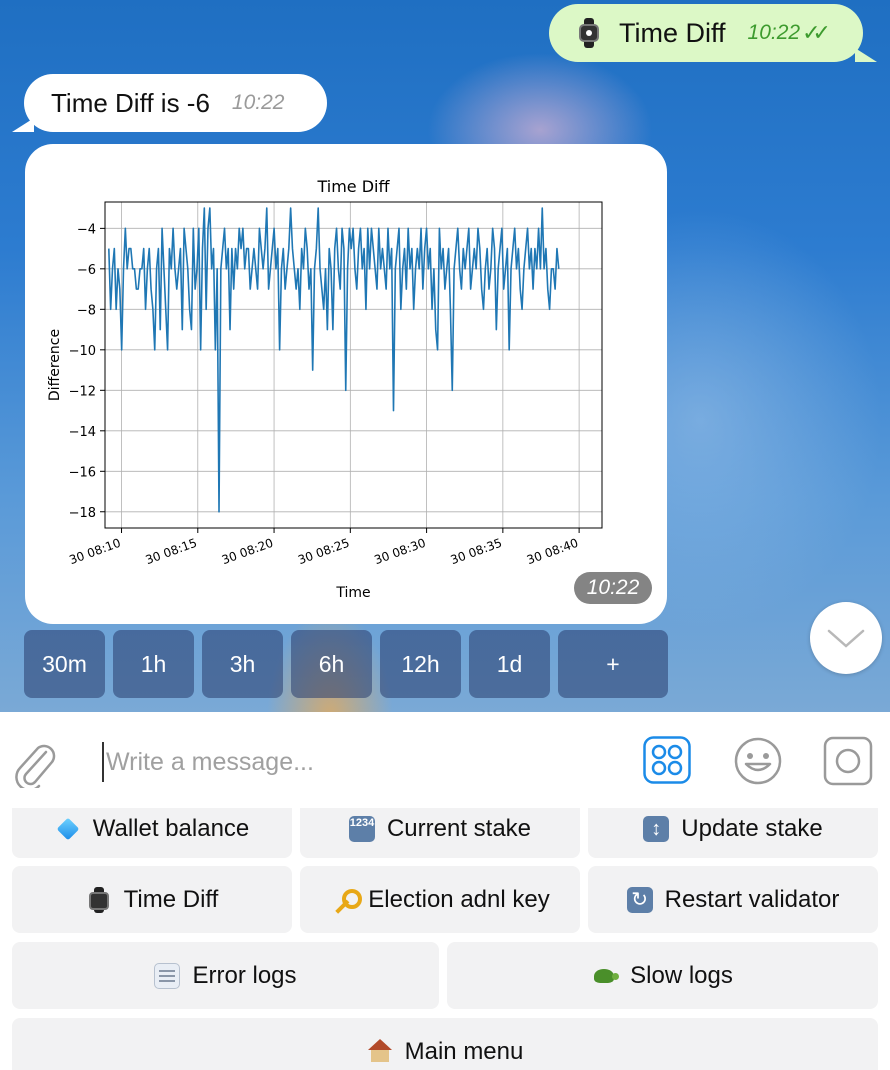 Image resolution: width=890 pixels, height=1070 pixels. What do you see at coordinates (509, 664) in the screenshot?
I see `inline-button-1d: 1d` at bounding box center [509, 664].